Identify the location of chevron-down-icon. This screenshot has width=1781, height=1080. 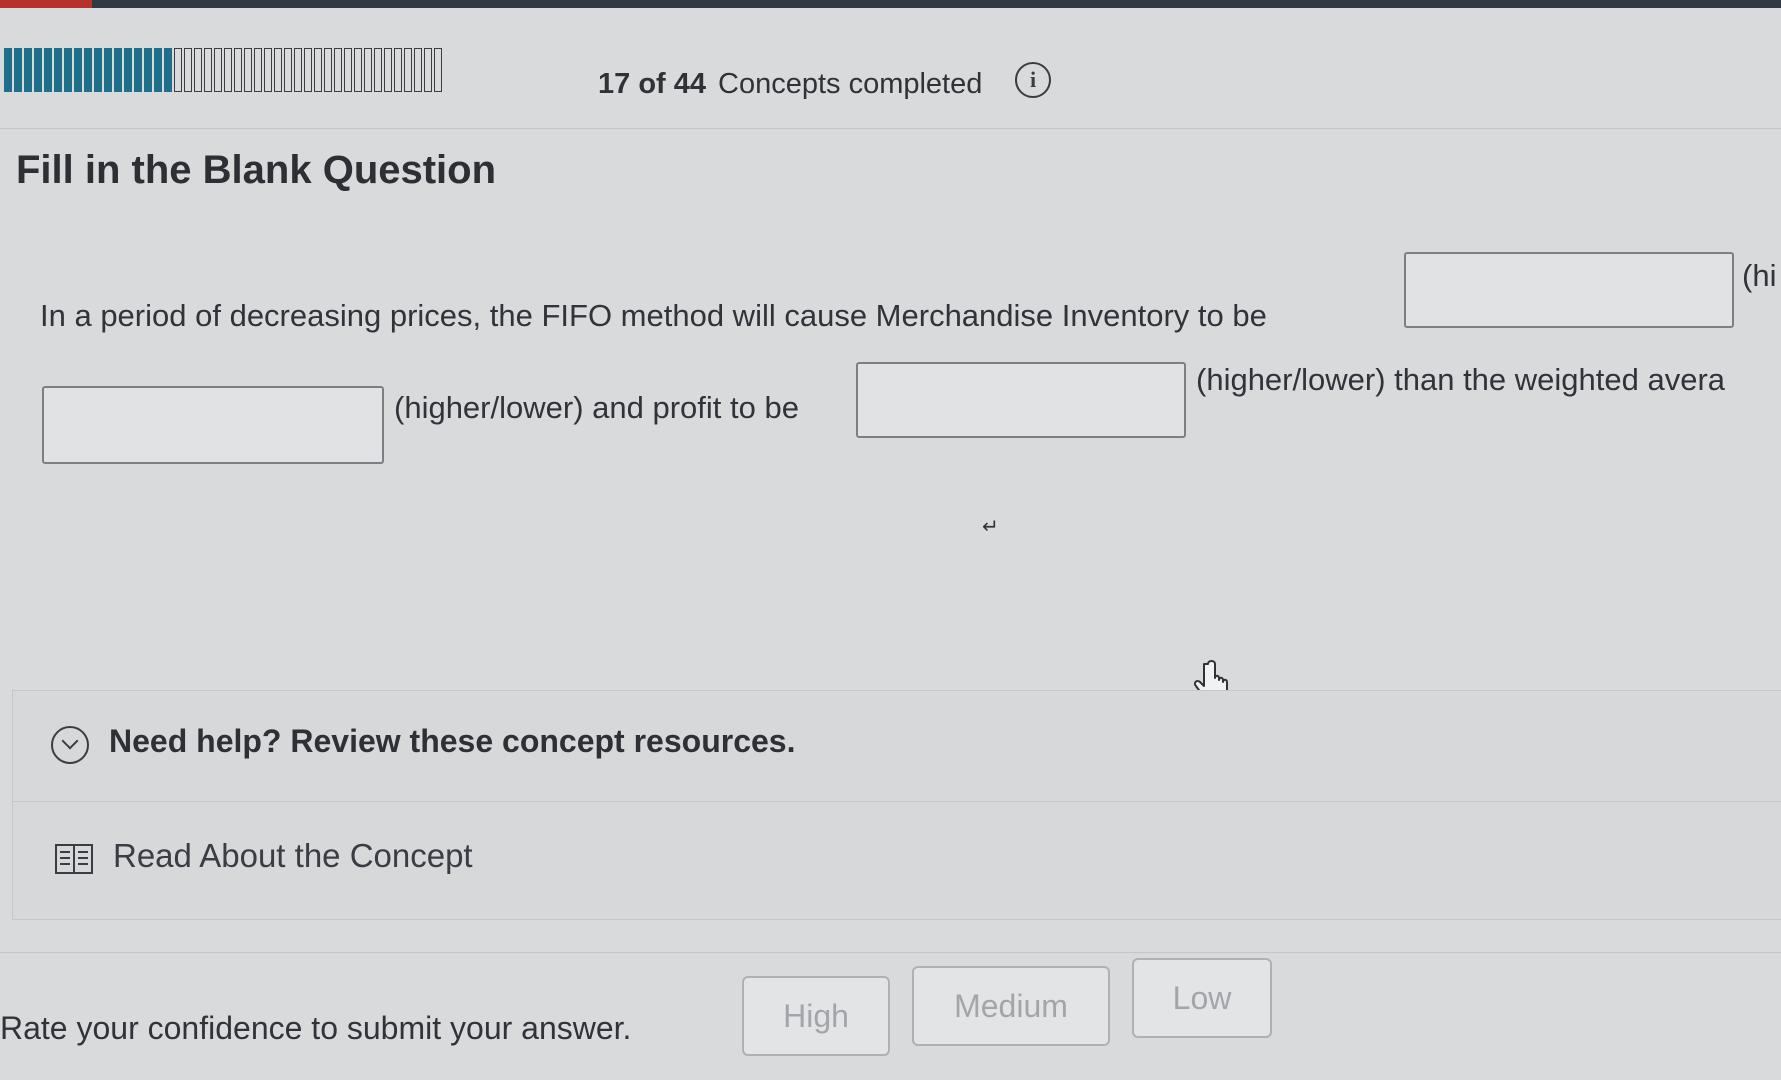
(70, 745).